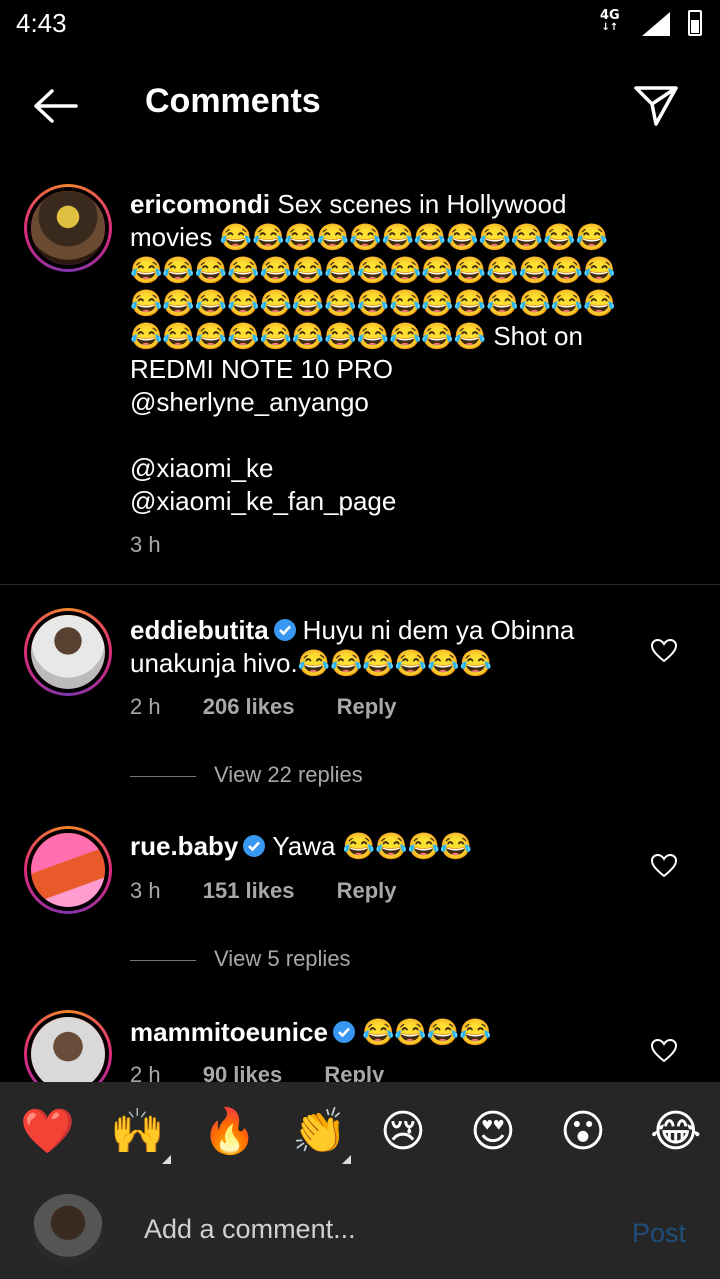 Image resolution: width=720 pixels, height=1279 pixels. I want to click on comment-meta: 3 h 151 likes Reply, so click(281, 891).